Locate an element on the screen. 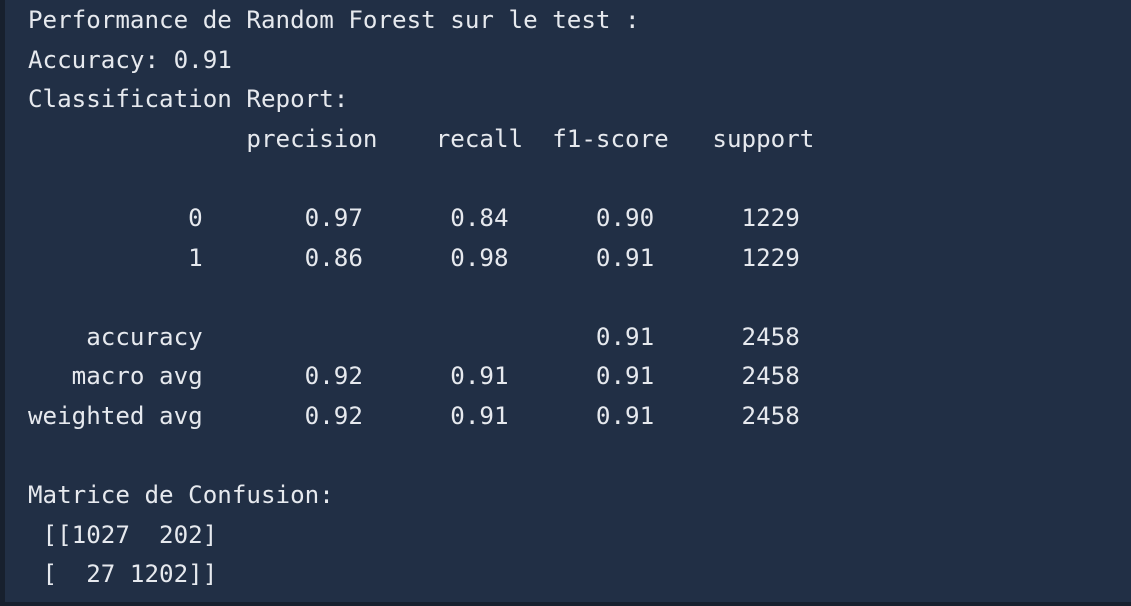 Image resolution: width=1131 pixels, height=606 pixels. report-header-row: precision recall f1-score support is located at coordinates (421, 138).